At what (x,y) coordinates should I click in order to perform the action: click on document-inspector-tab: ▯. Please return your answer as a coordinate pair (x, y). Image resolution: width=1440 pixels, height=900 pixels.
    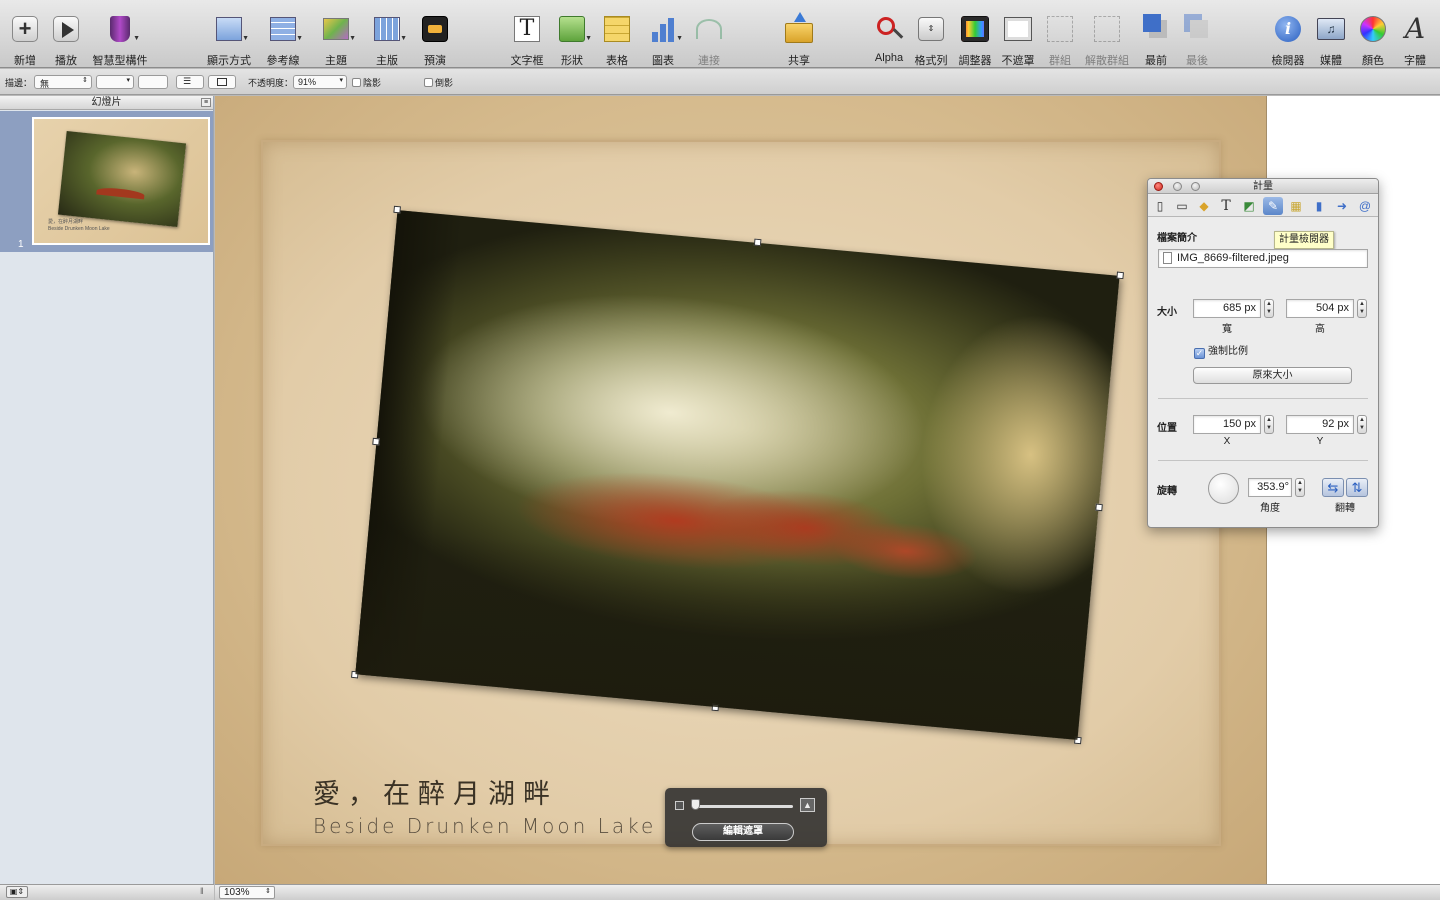
    Looking at the image, I should click on (1160, 206).